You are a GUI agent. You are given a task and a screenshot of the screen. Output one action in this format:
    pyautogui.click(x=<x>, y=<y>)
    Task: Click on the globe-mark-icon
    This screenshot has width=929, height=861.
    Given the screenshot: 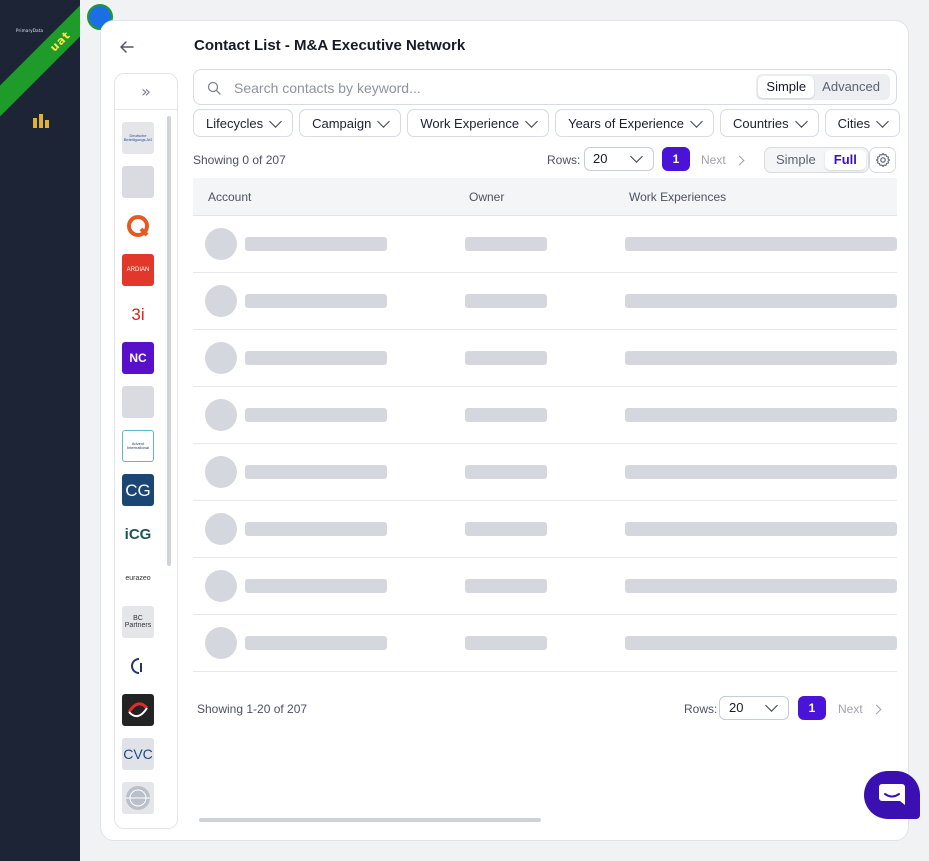 What is the action you would take?
    pyautogui.click(x=138, y=798)
    